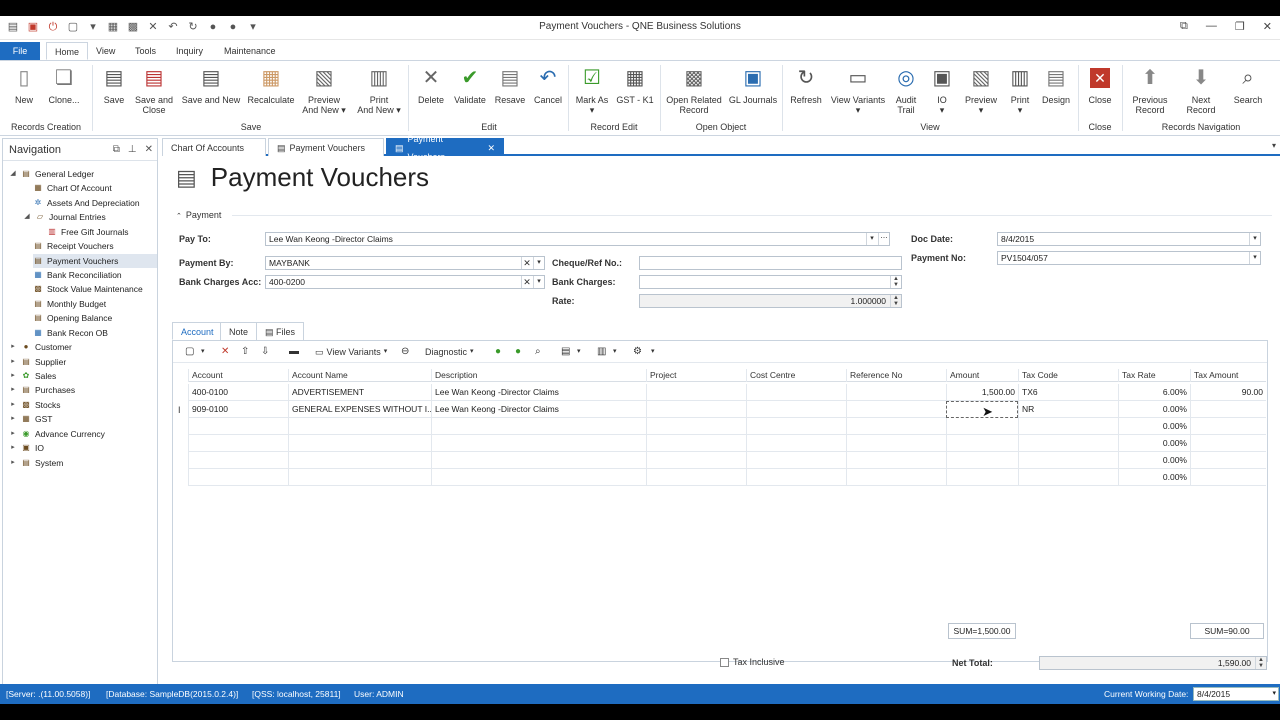 This screenshot has height=720, width=1280. I want to click on rate-field: 1.000000 ▲ ▼, so click(770, 301).